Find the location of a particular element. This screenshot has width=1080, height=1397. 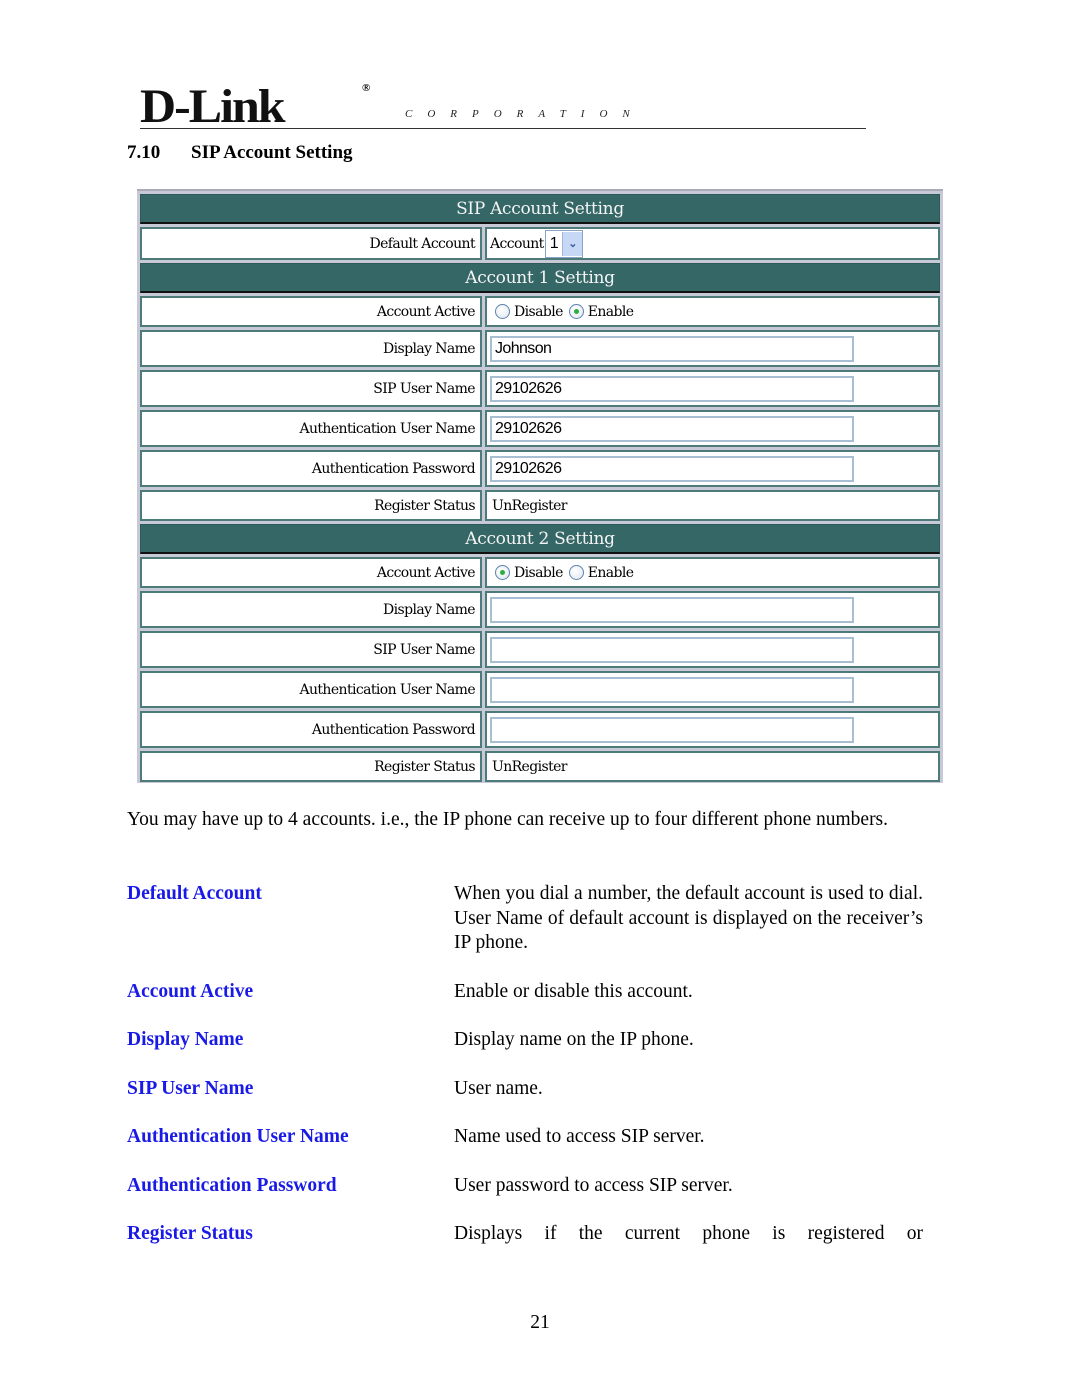

default-account-row: Default Account Account 1 ⌄ is located at coordinates (540, 243).